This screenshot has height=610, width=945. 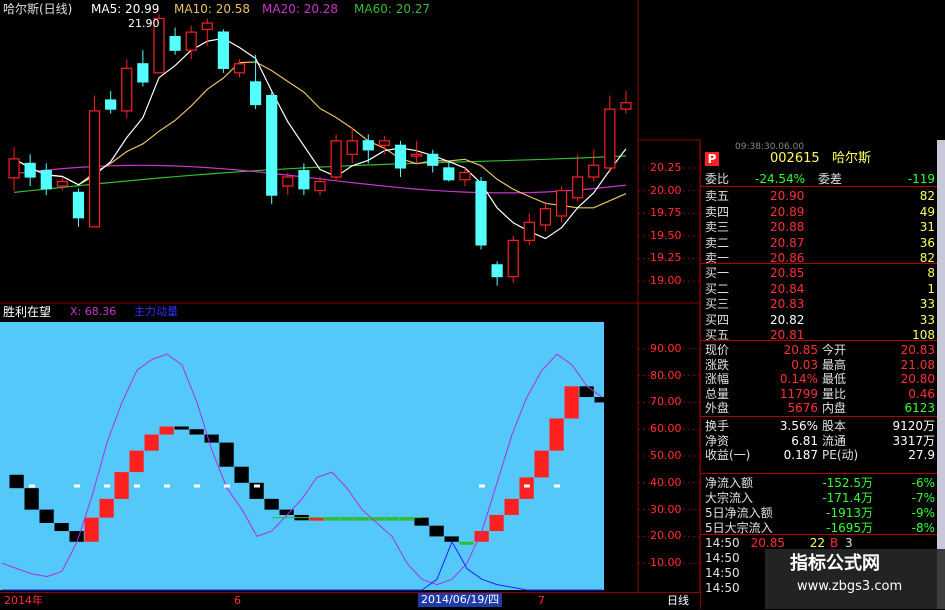 What do you see at coordinates (931, 288) in the screenshot?
I see `bid-volume: 1` at bounding box center [931, 288].